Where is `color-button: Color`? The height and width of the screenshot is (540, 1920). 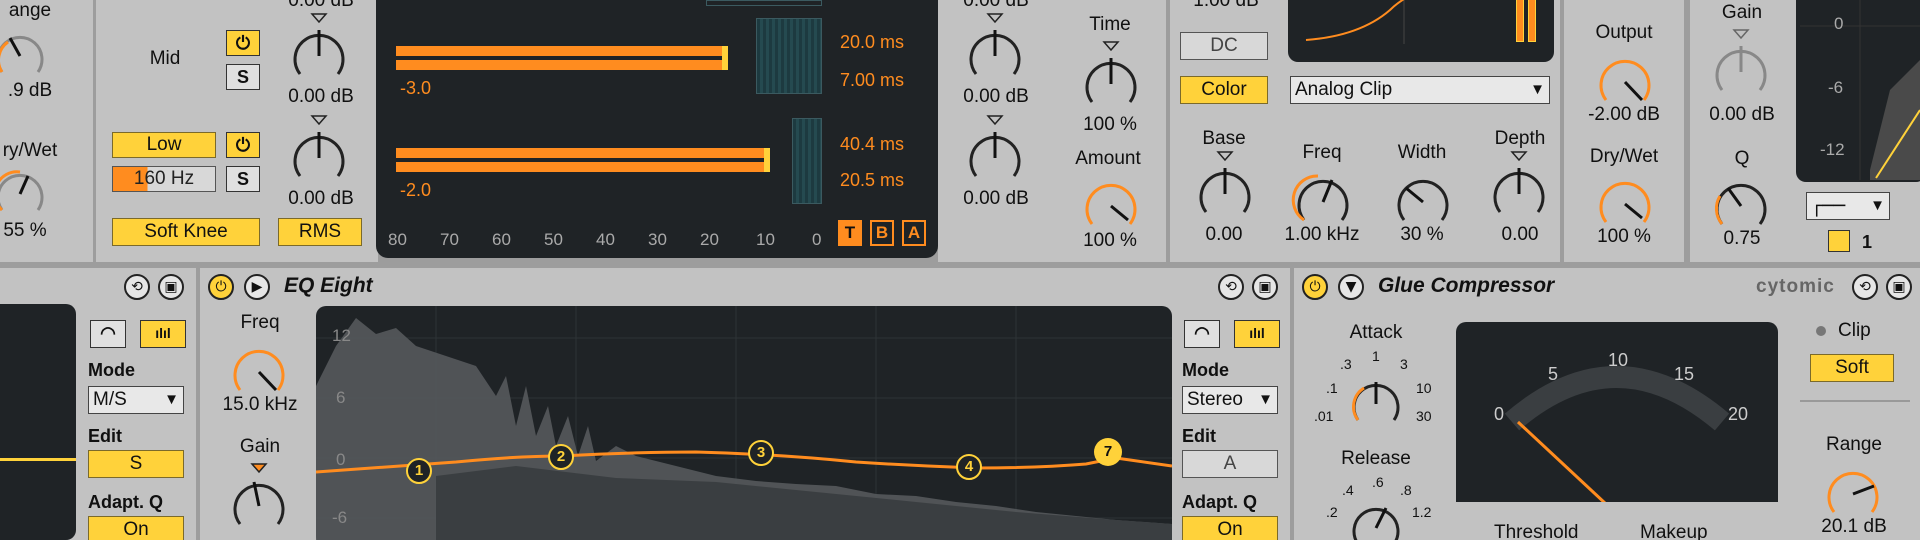
color-button: Color is located at coordinates (1224, 90).